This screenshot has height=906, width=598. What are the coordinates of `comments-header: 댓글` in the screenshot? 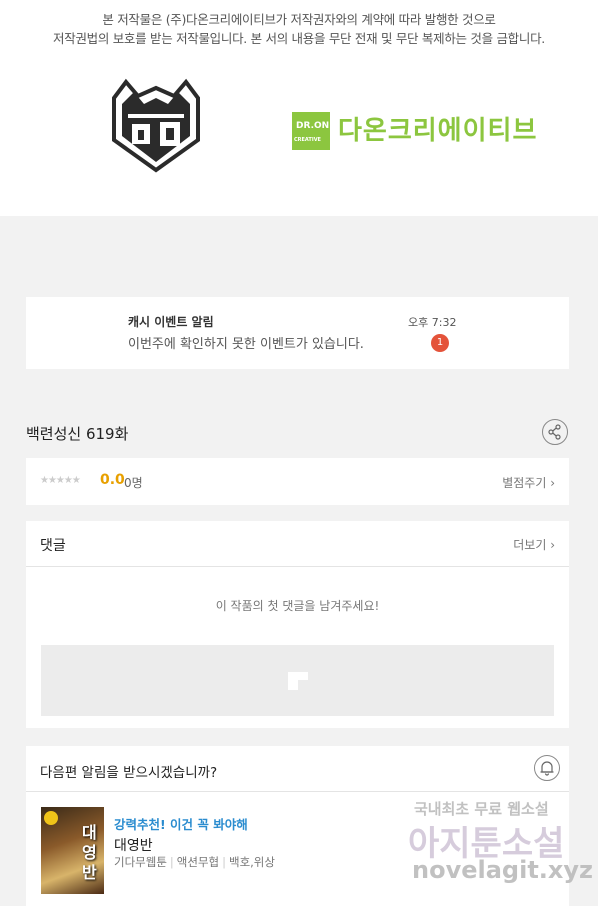 It's located at (53, 546).